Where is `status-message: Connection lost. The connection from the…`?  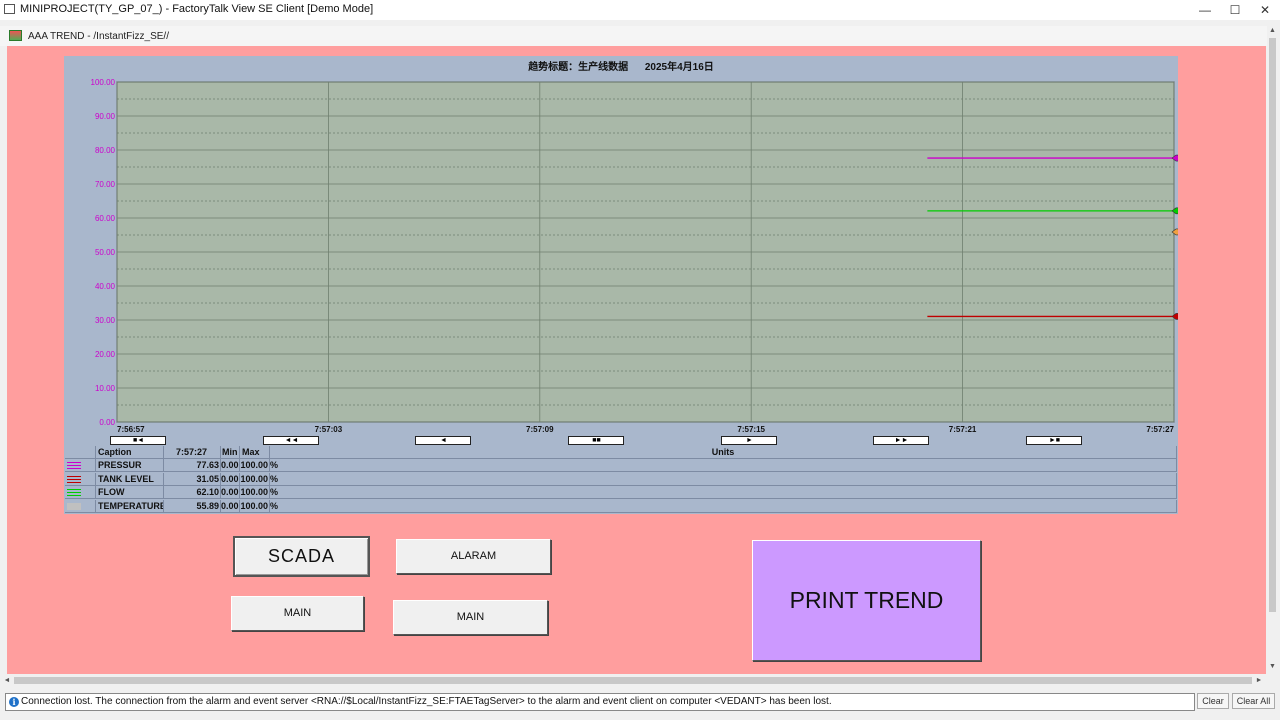 status-message: Connection lost. The connection from the… is located at coordinates (426, 701).